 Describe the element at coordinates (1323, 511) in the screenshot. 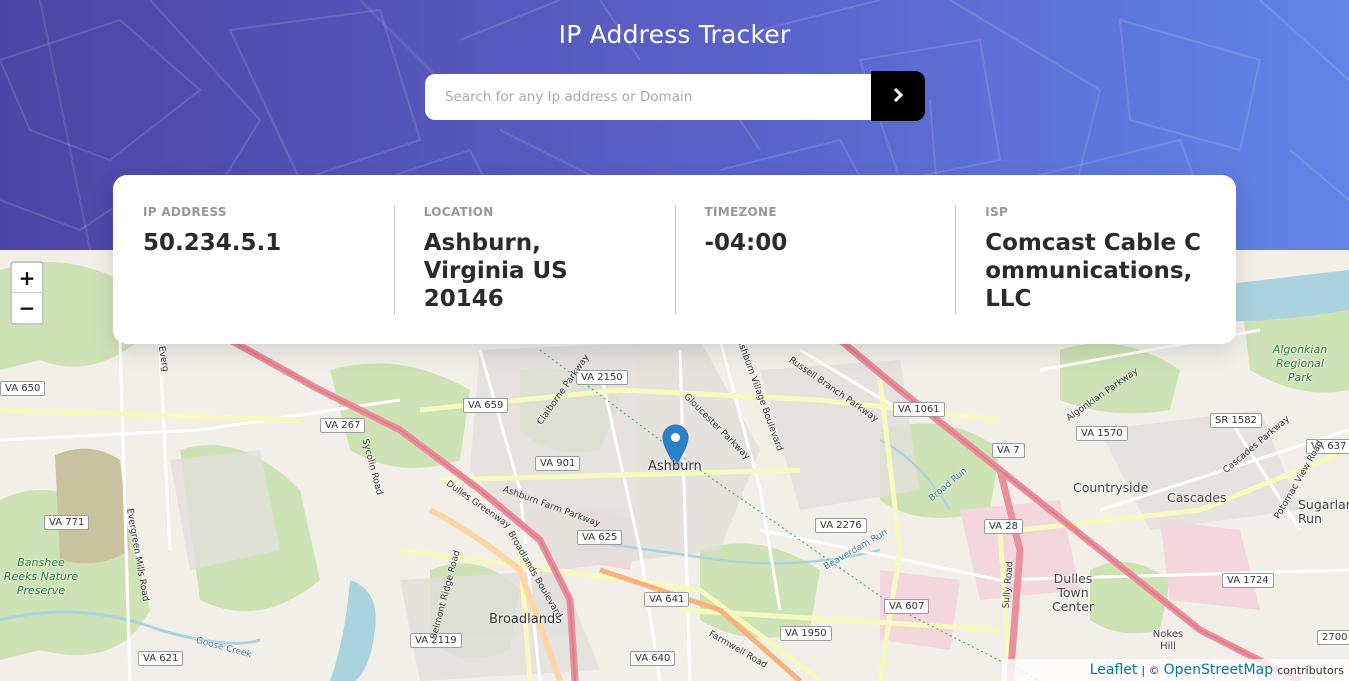

I see `map-place: Sugarland Run` at that location.